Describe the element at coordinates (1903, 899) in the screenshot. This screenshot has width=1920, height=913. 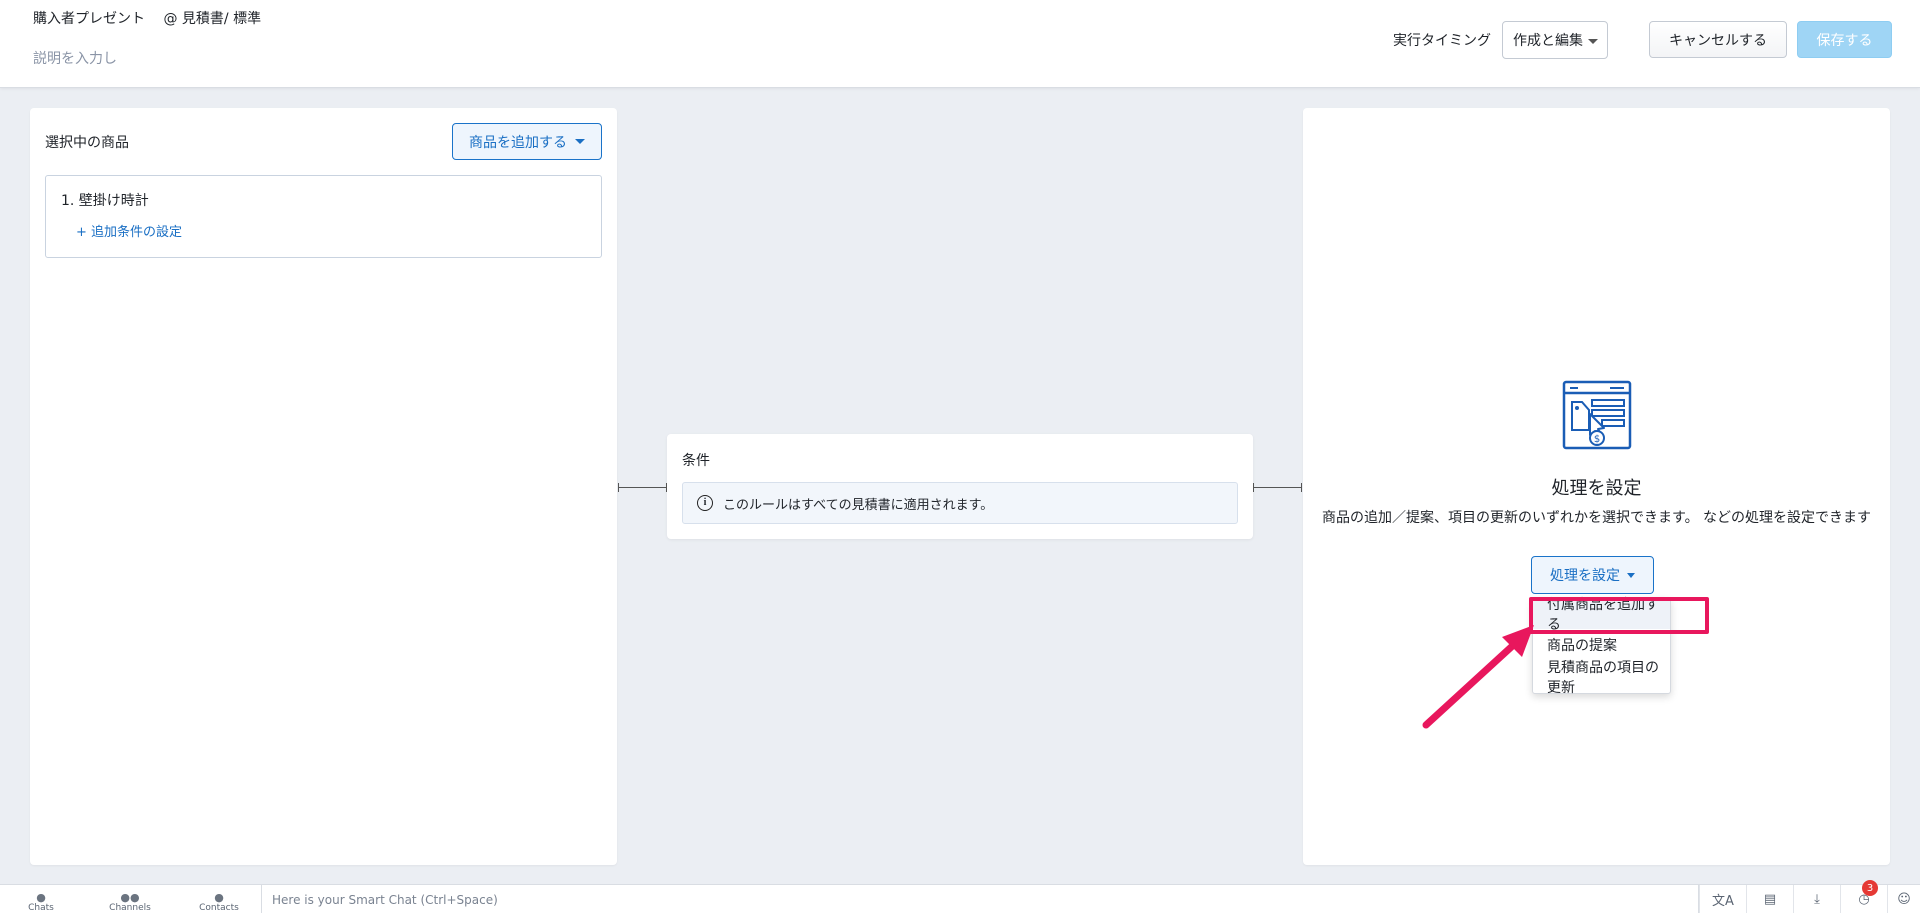
I see `chat-bot-icon: ☺` at that location.